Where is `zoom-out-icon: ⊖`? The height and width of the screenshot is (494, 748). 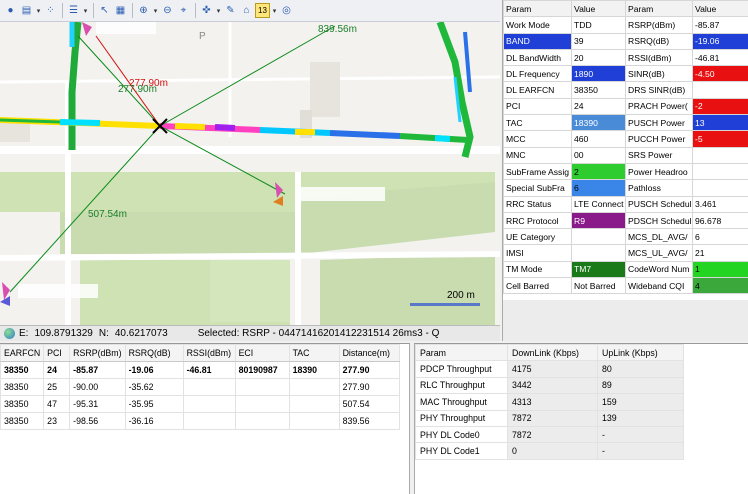 zoom-out-icon: ⊖ is located at coordinates (167, 10).